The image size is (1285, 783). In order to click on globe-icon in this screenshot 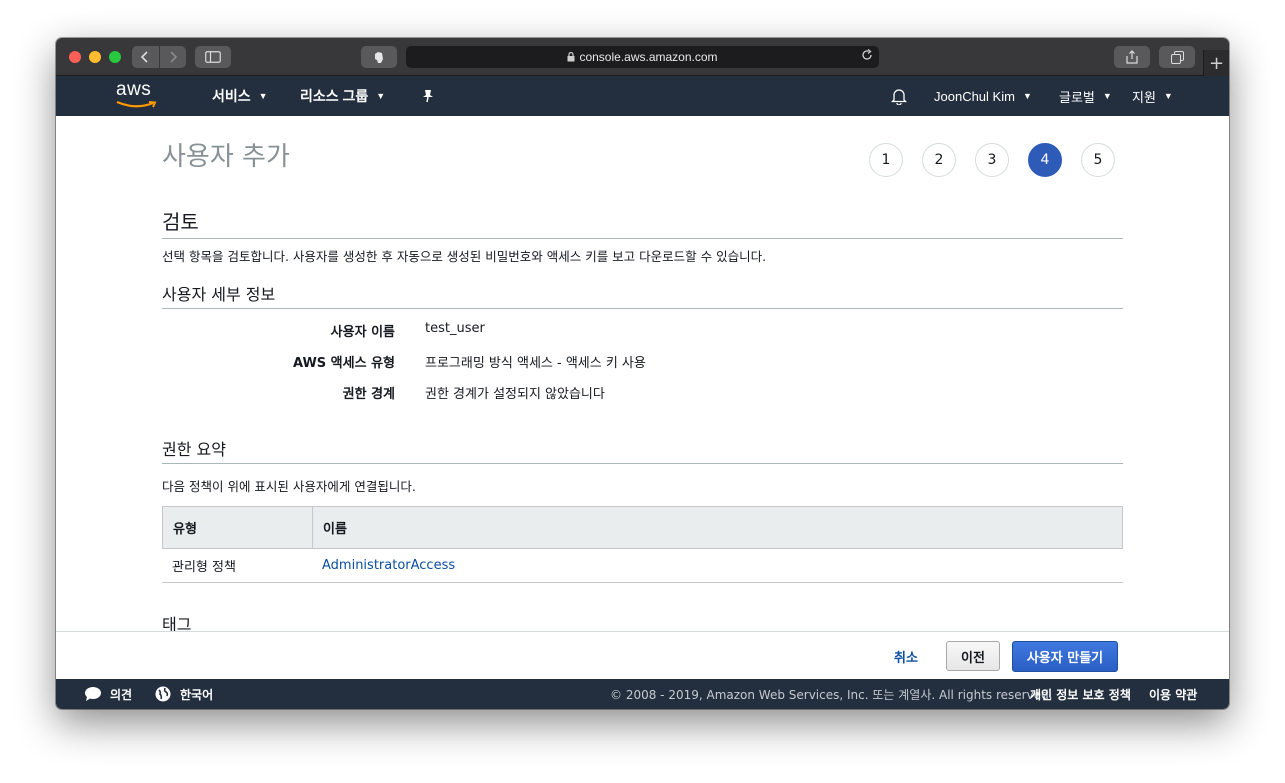, I will do `click(163, 694)`.